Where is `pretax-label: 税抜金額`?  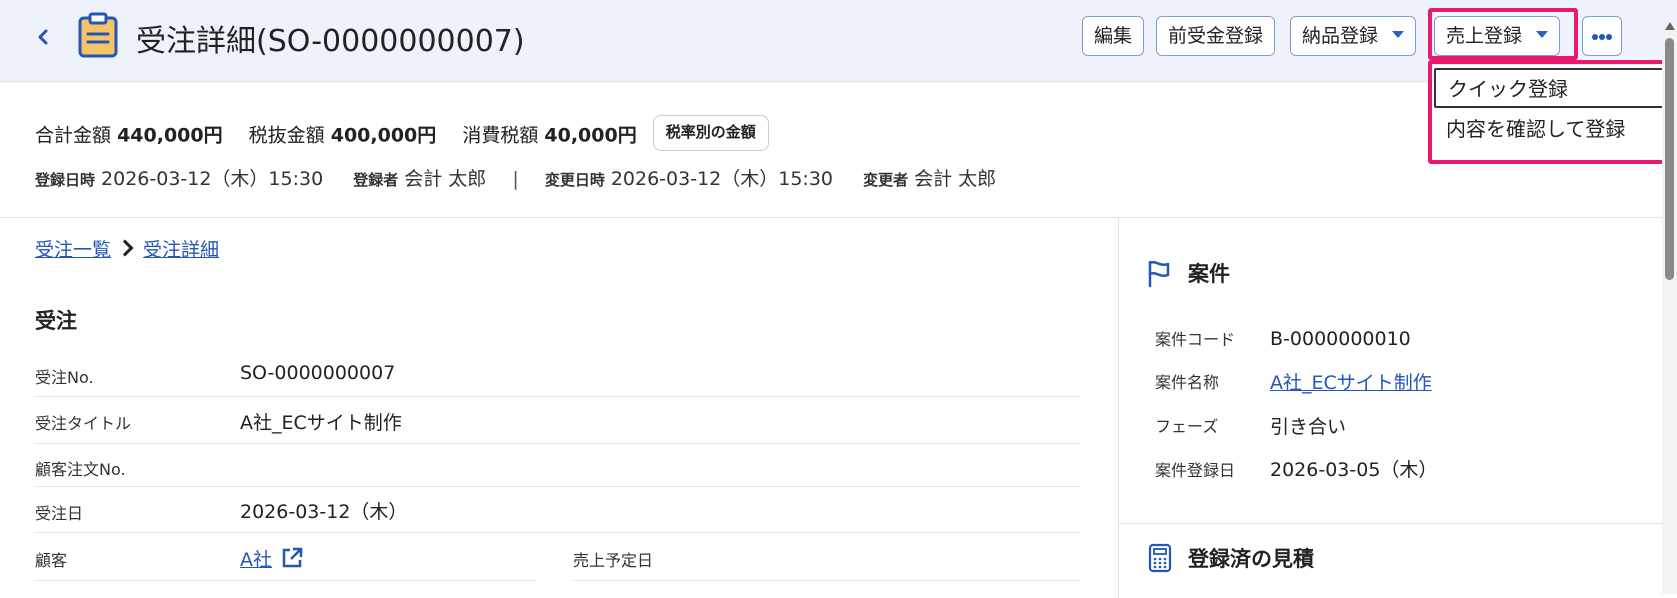 pretax-label: 税抜金額 is located at coordinates (286, 135).